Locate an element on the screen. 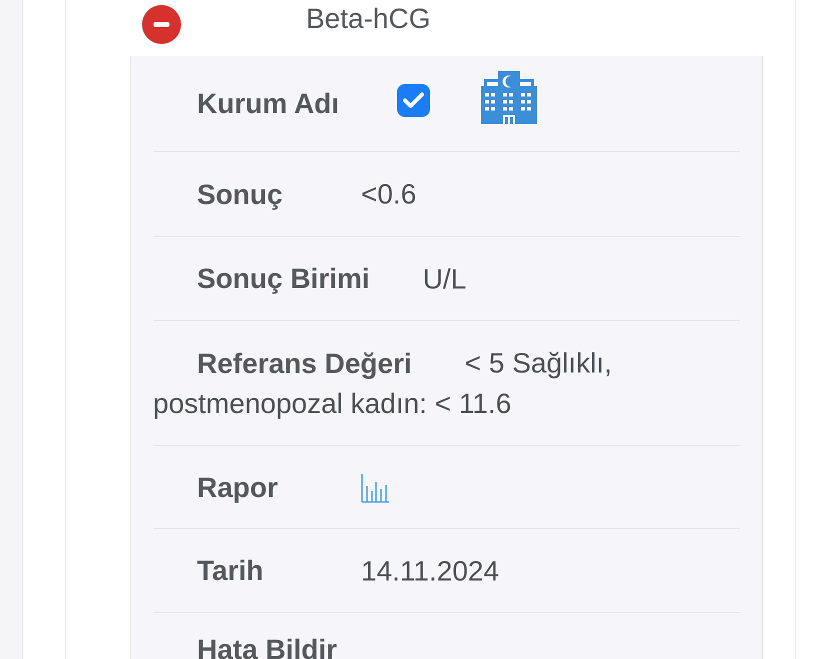 The image size is (828, 659). checkbox is located at coordinates (413, 100).